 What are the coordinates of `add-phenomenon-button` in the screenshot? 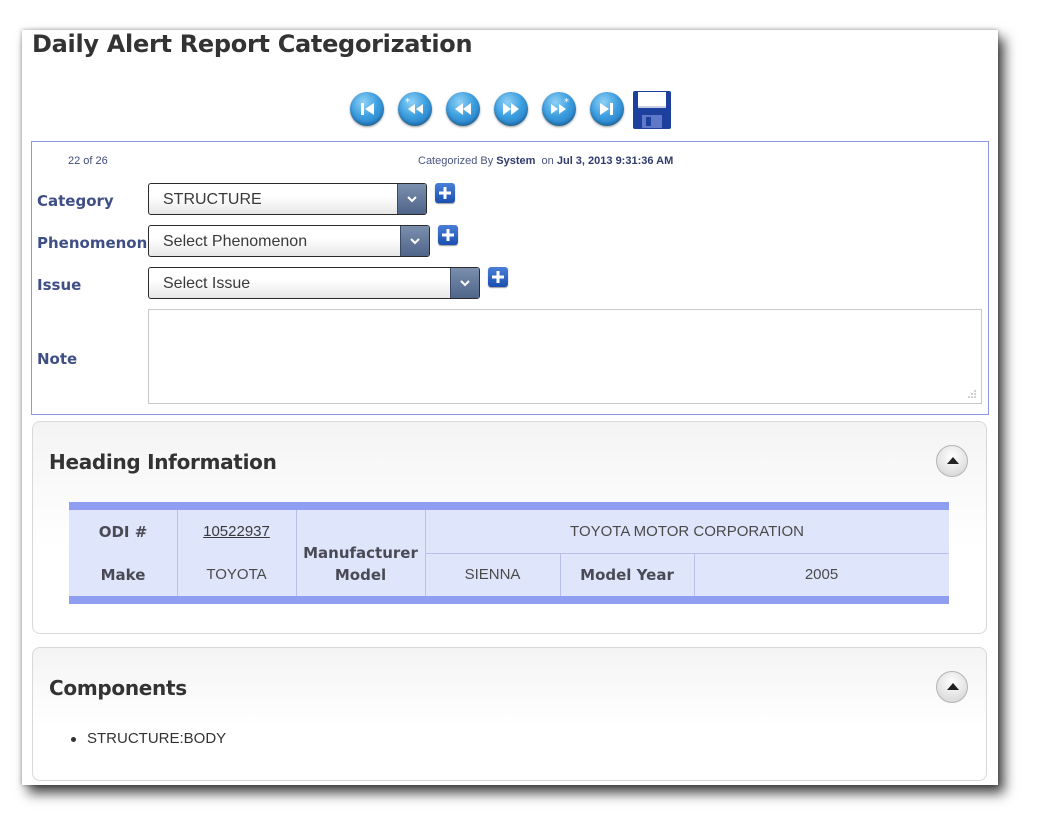 It's located at (448, 235).